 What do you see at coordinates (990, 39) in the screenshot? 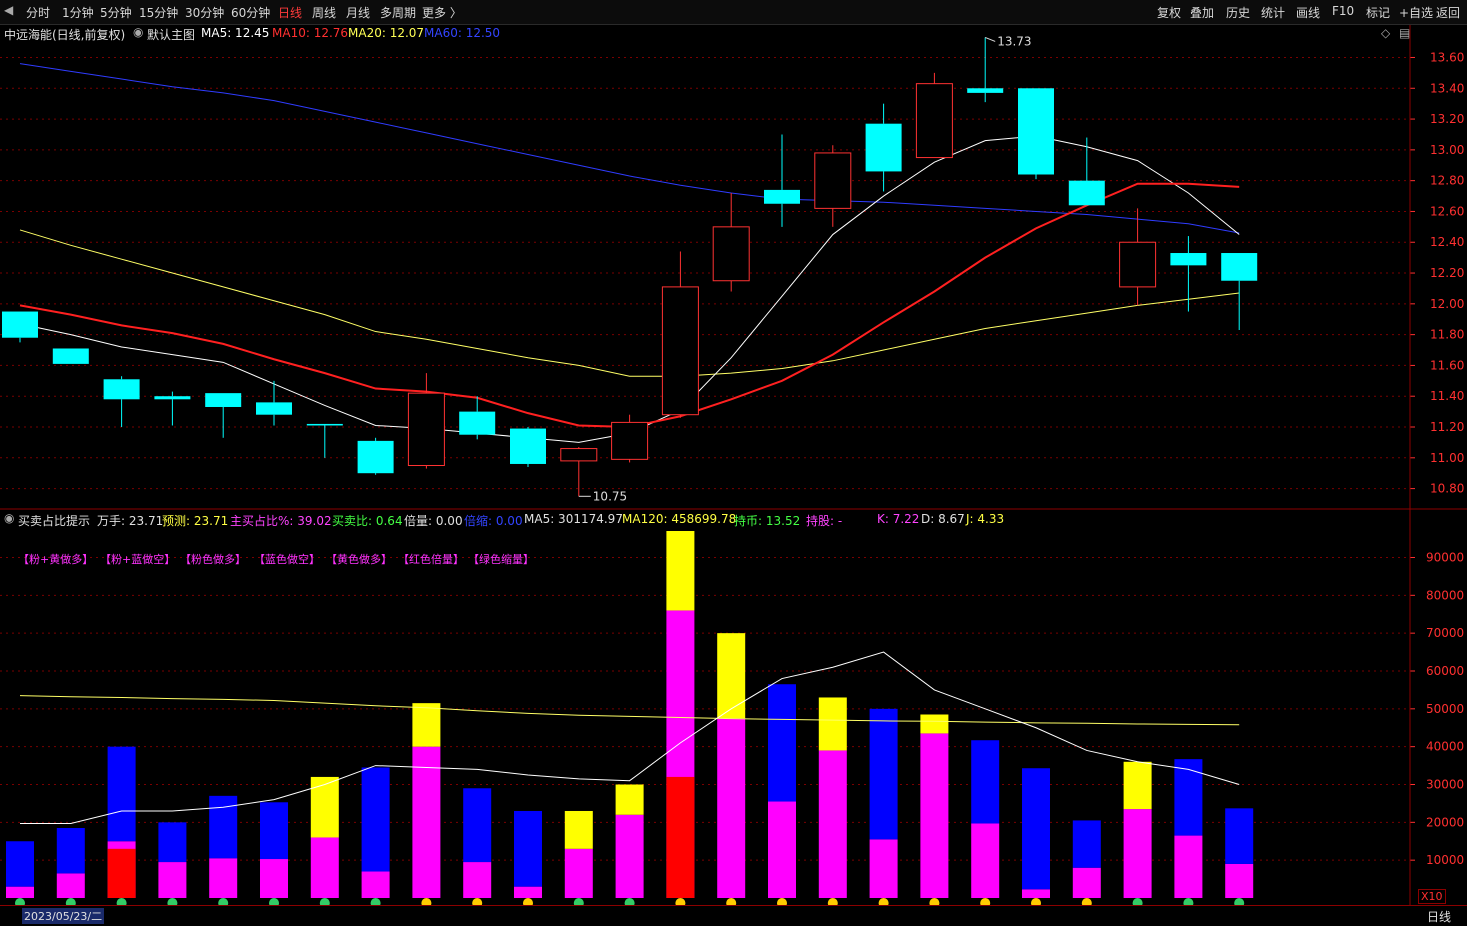
I see `high-pointer` at bounding box center [990, 39].